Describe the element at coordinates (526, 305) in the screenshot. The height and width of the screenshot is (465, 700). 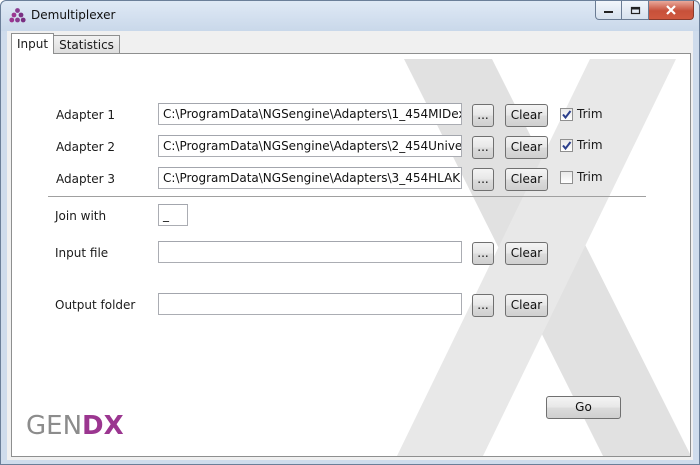
I see `output-folder-clear-button: Clear` at that location.